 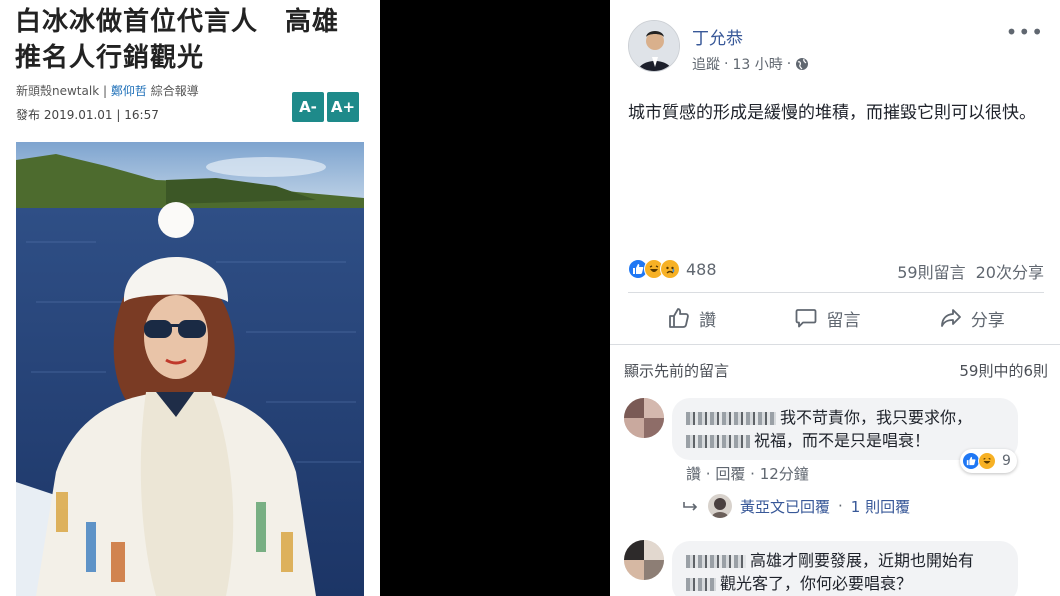 What do you see at coordinates (679, 318) in the screenshot?
I see `thumbs-up-icon` at bounding box center [679, 318].